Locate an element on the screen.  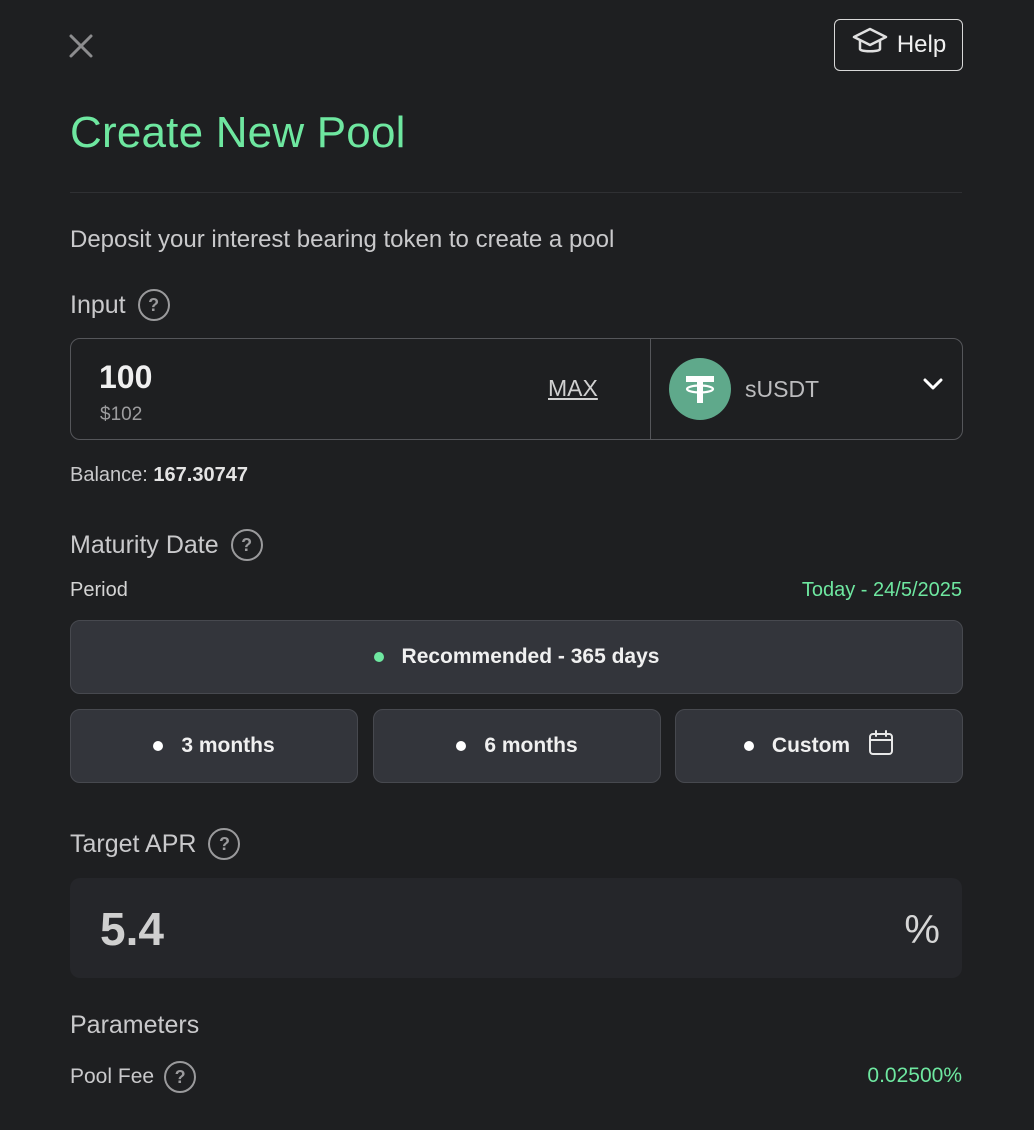
pool-fee-label: Pool Fee is located at coordinates (112, 1076).